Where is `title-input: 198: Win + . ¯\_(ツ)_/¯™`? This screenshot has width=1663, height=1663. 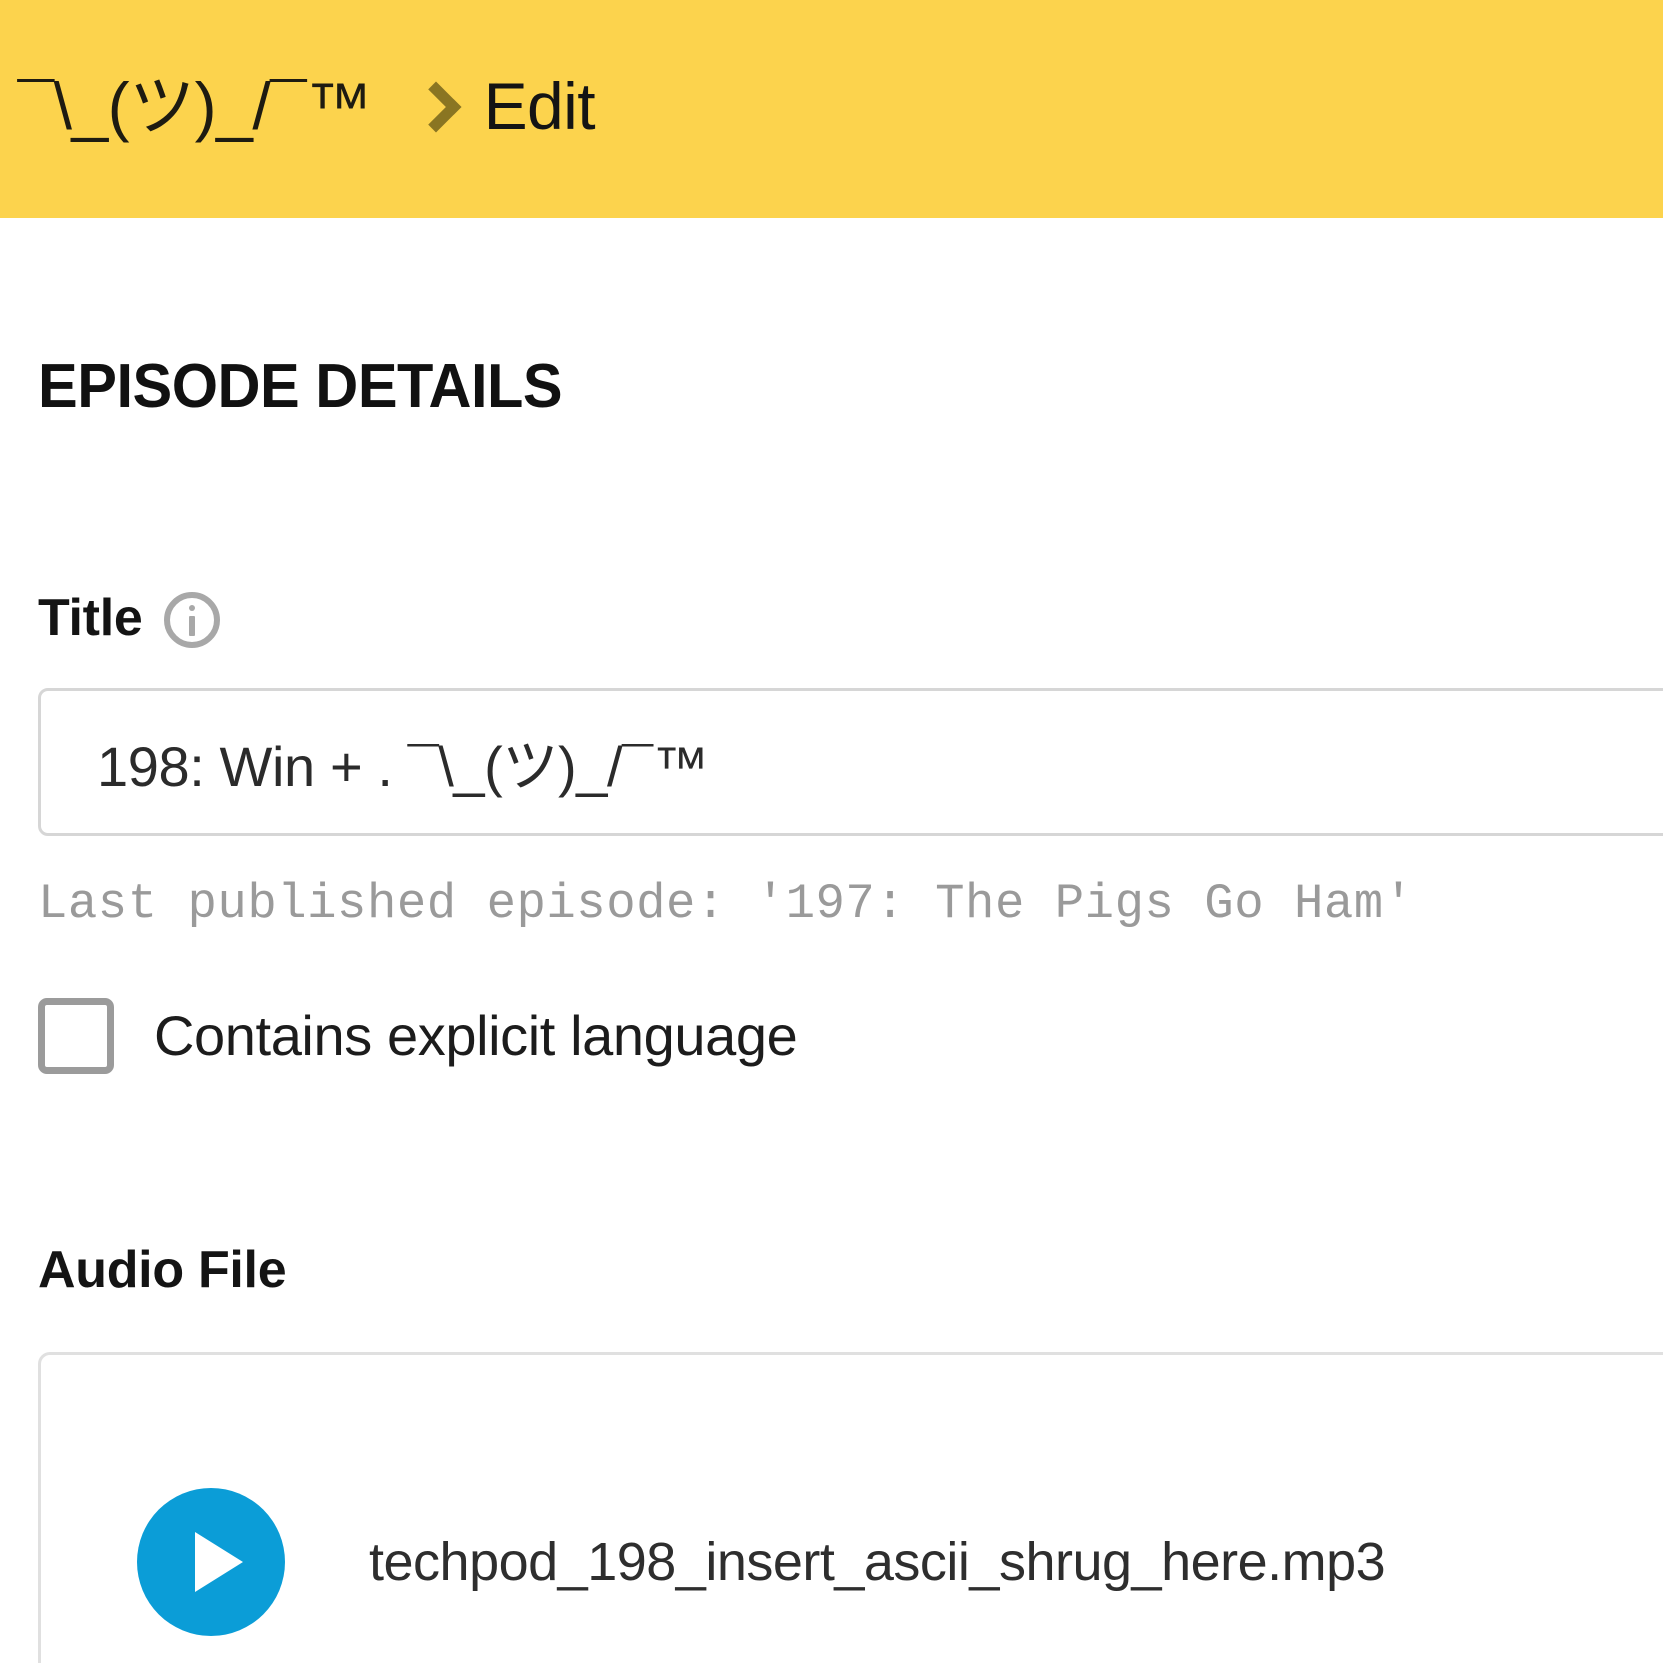
title-input: 198: Win + . ¯\_(ツ)_/¯™ is located at coordinates (850, 762).